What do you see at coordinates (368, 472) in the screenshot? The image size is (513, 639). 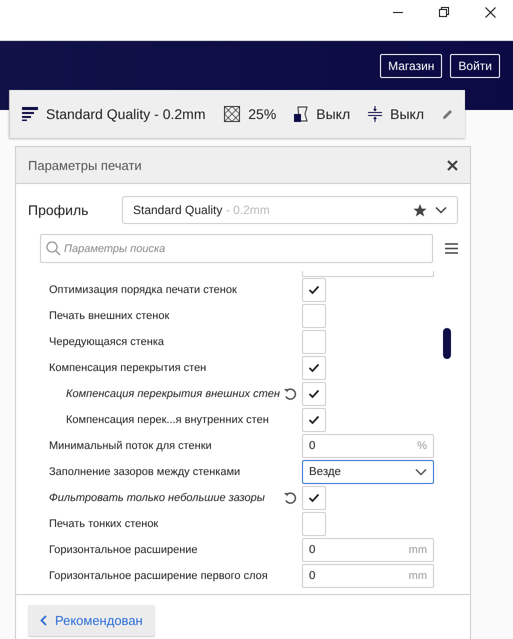 I see `dropdown: Везде` at bounding box center [368, 472].